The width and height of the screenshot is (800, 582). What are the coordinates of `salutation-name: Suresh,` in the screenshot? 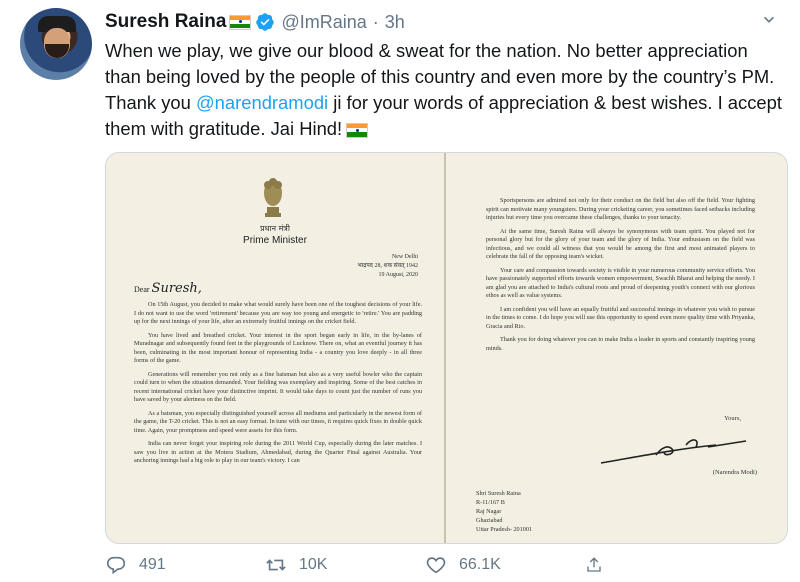 It's located at (176, 288).